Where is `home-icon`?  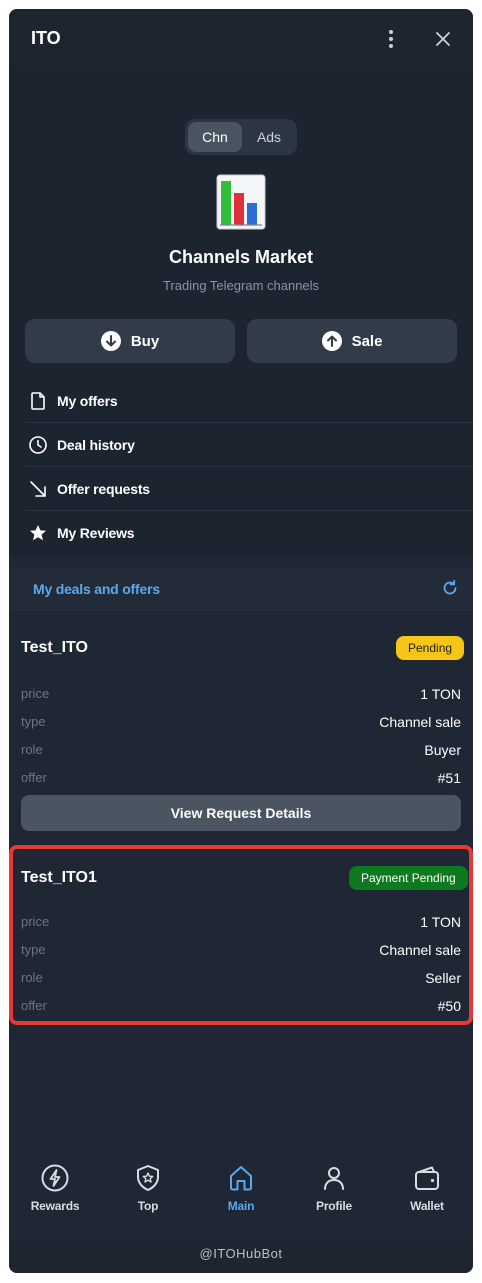
home-icon is located at coordinates (241, 1178).